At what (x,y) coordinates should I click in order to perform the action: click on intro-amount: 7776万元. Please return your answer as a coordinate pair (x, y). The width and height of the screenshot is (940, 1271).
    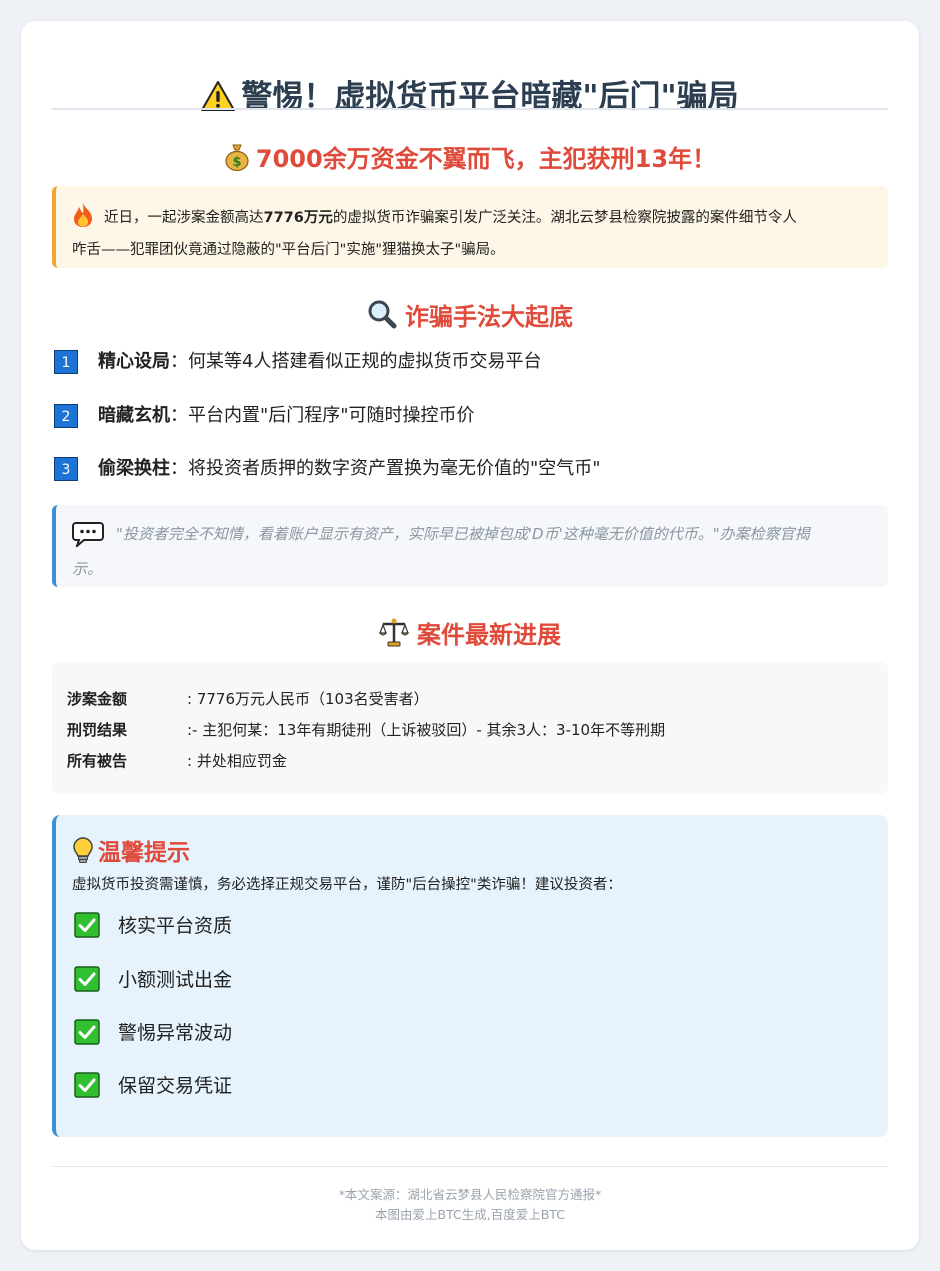
    Looking at the image, I should click on (298, 218).